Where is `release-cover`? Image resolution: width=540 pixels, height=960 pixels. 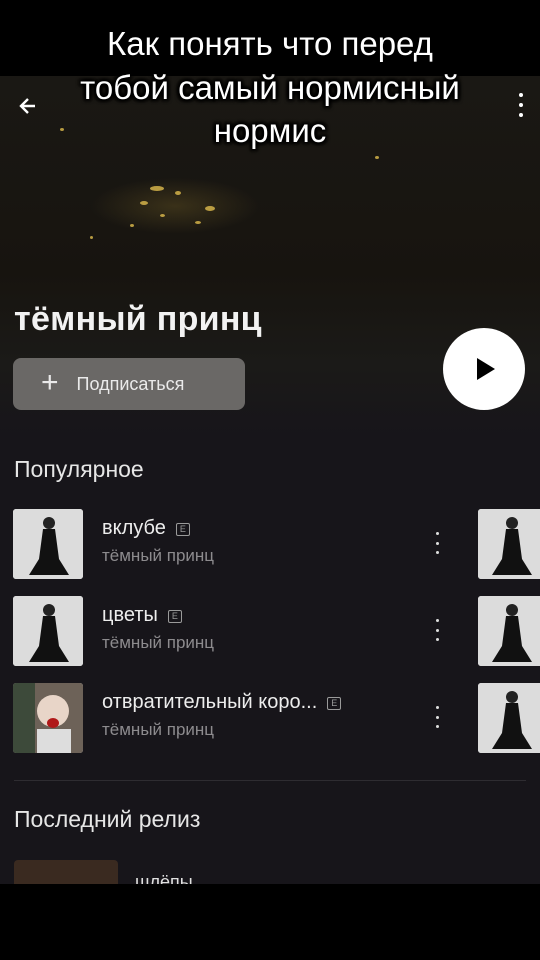
release-cover is located at coordinates (66, 872).